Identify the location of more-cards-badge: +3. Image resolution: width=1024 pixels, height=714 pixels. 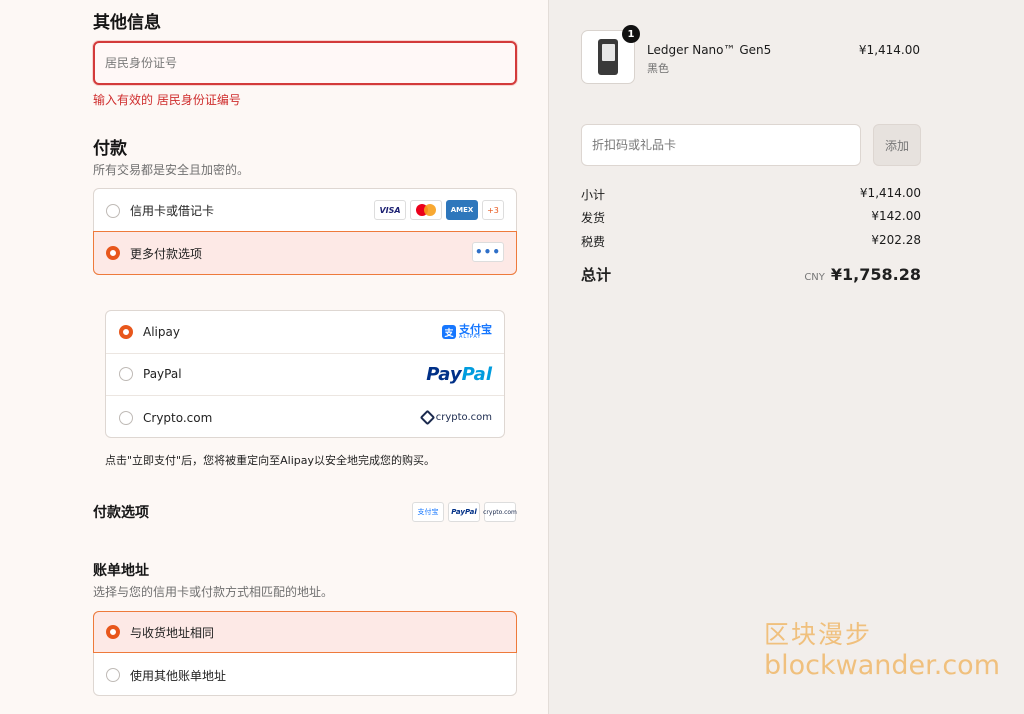
(493, 210).